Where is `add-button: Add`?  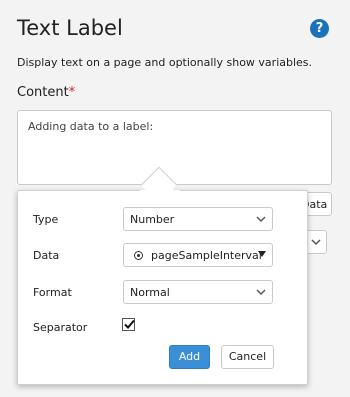
add-button: Add is located at coordinates (189, 357).